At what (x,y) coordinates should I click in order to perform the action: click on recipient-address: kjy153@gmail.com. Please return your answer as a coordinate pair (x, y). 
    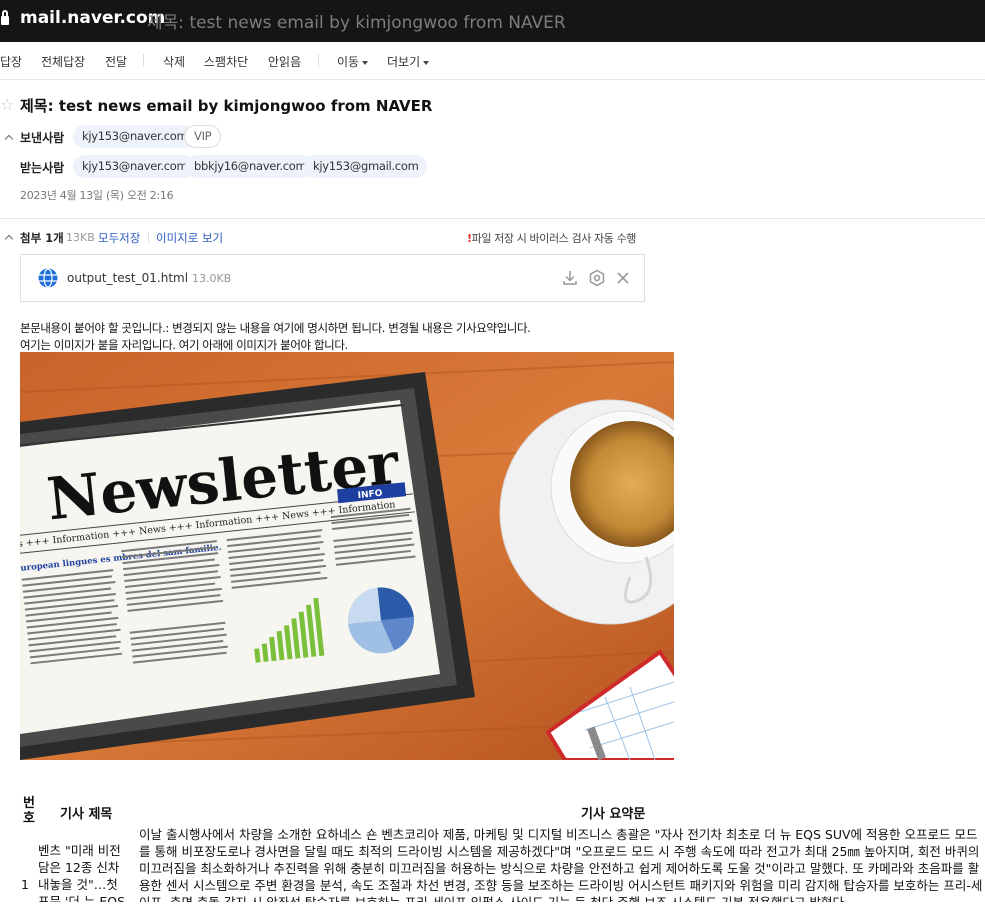
    Looking at the image, I should click on (366, 166).